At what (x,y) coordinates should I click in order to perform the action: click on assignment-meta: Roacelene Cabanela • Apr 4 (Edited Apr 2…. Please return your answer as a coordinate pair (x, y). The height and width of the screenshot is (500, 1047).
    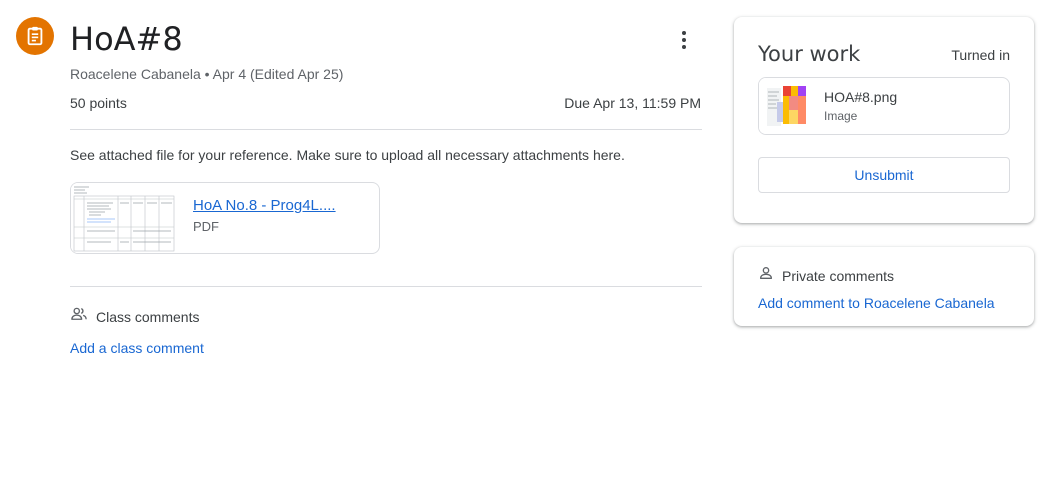
    Looking at the image, I should click on (207, 74).